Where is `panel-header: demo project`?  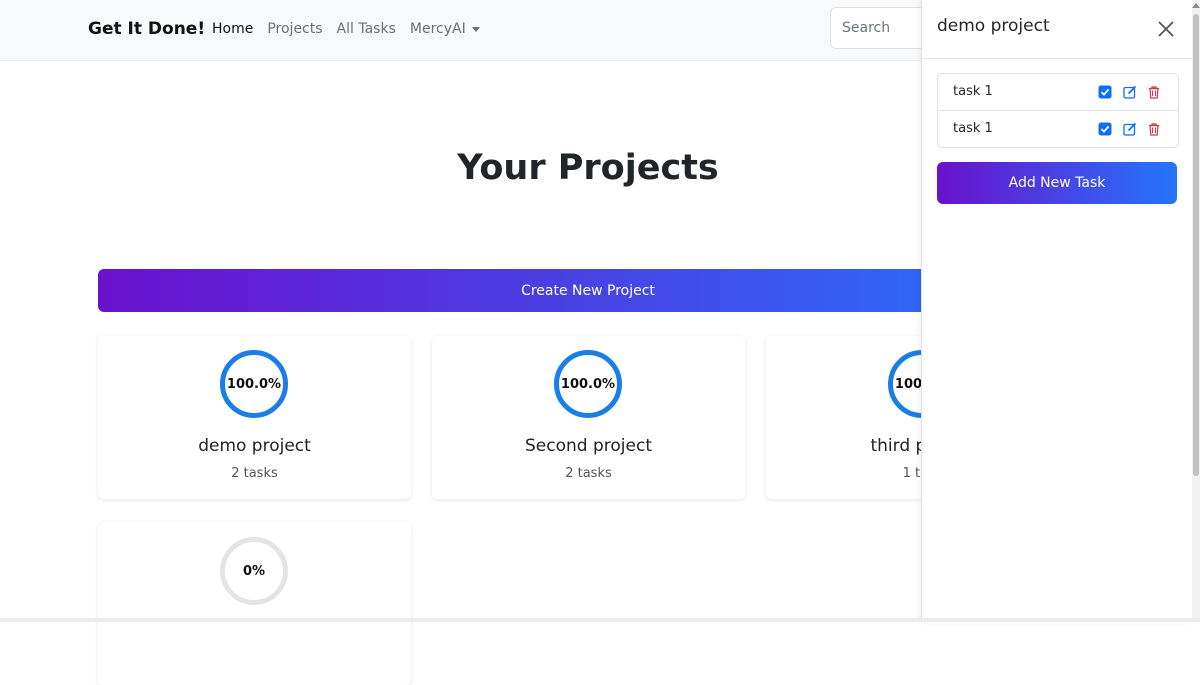
panel-header: demo project is located at coordinates (1057, 29).